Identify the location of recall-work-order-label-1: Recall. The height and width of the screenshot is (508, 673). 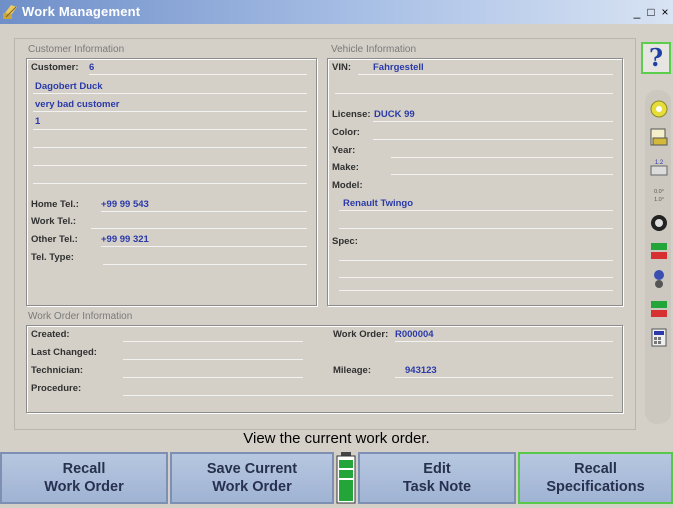
(84, 469).